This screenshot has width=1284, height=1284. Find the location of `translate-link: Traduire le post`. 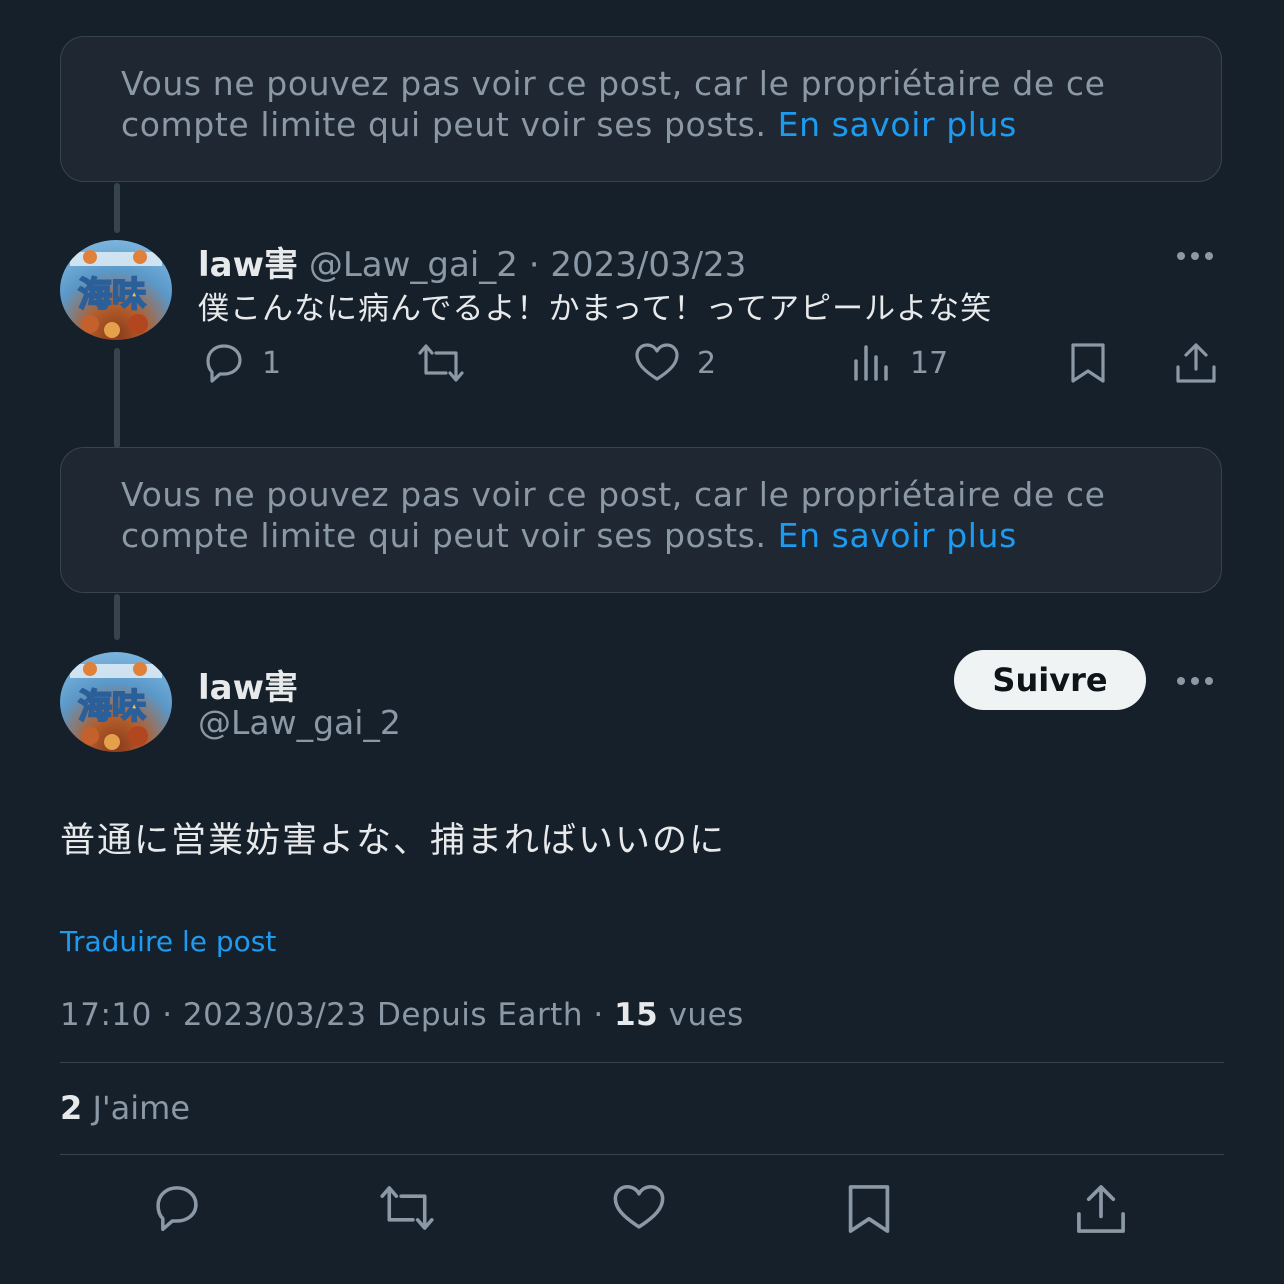

translate-link: Traduire le post is located at coordinates (168, 941).